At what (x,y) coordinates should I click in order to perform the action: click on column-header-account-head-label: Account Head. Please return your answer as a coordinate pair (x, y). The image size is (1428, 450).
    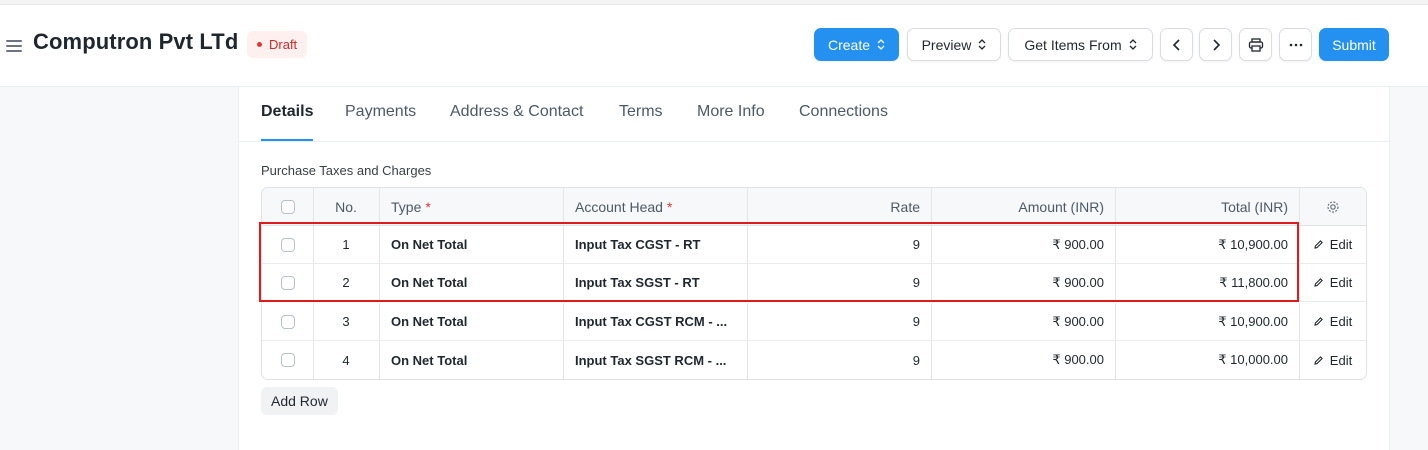
    Looking at the image, I should click on (619, 206).